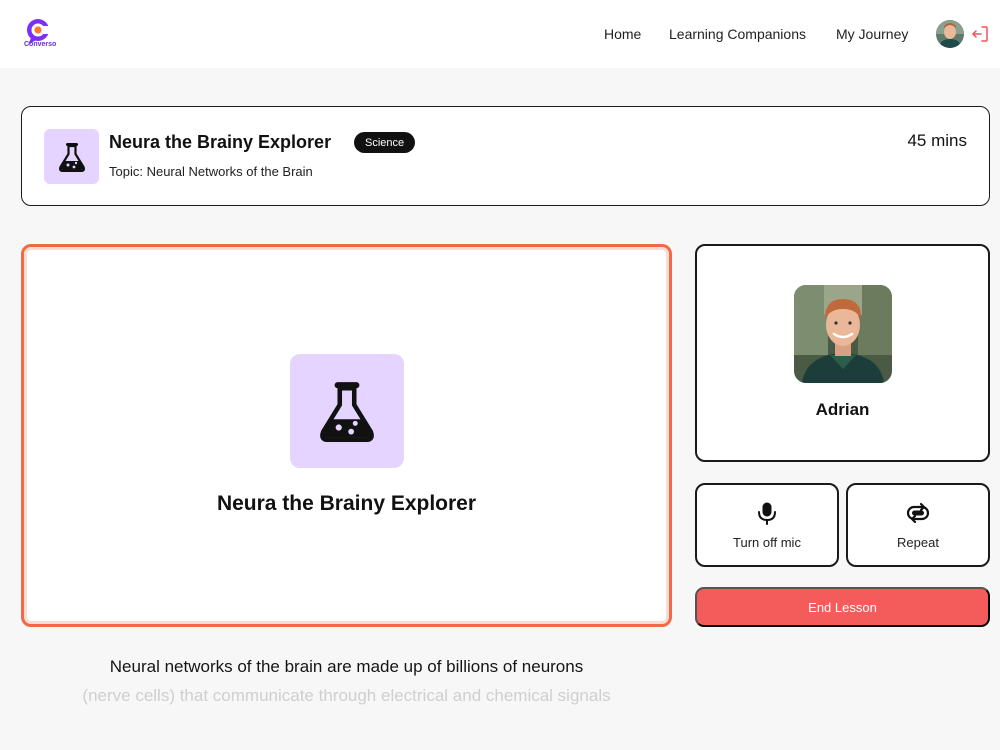  What do you see at coordinates (918, 513) in the screenshot?
I see `repeat-icon` at bounding box center [918, 513].